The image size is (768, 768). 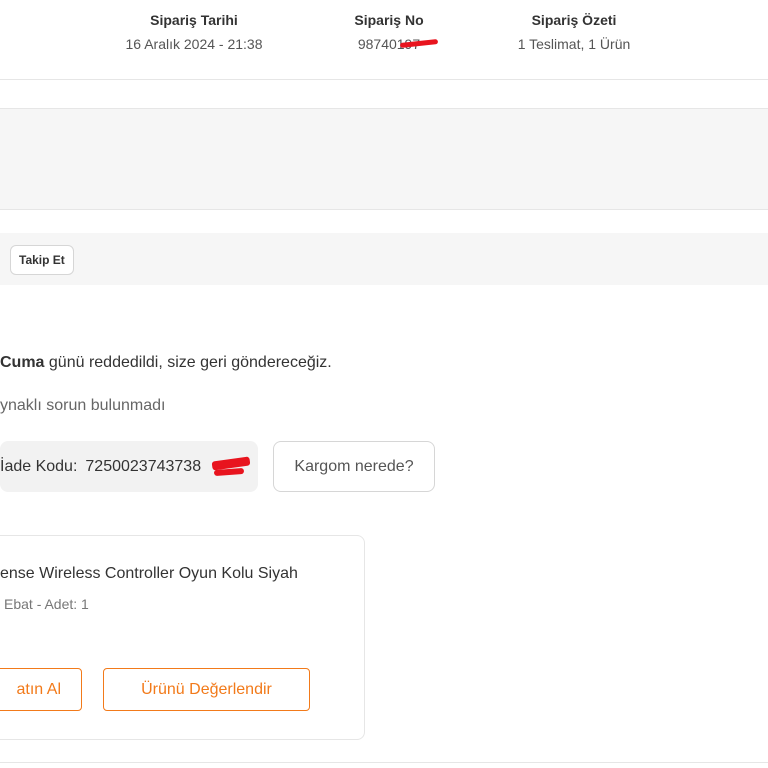 I want to click on order-summary-title: Sipariş Özeti, so click(x=574, y=20).